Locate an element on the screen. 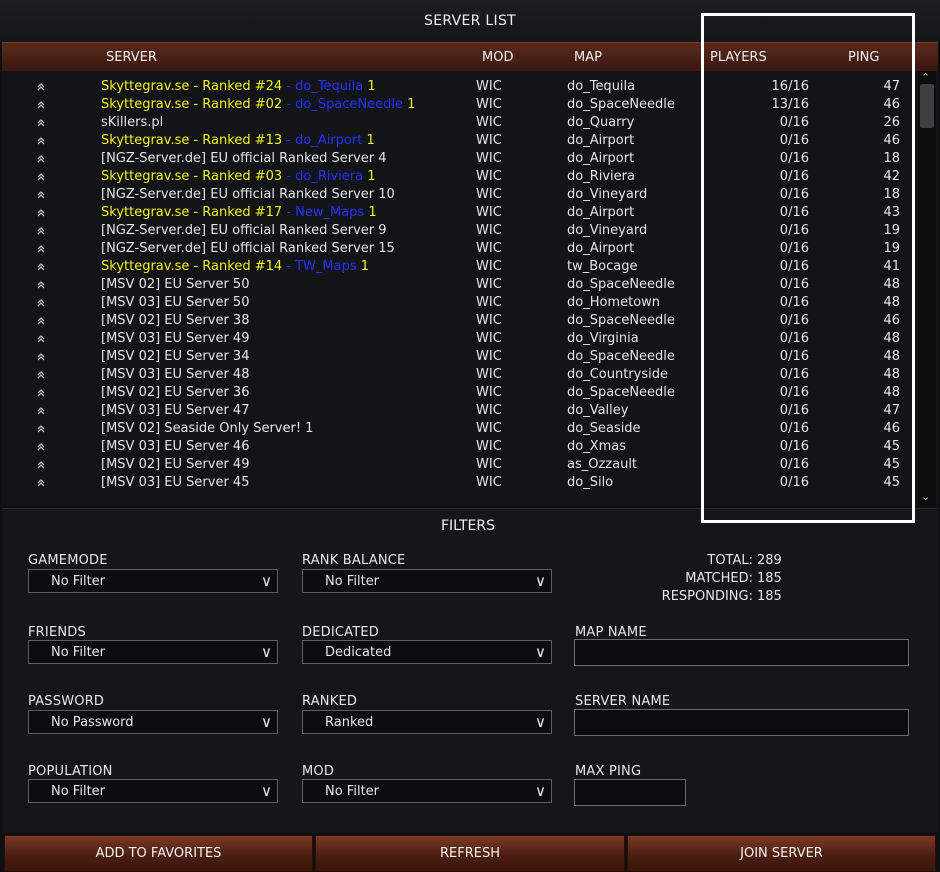 The width and height of the screenshot is (940, 872). refresh-button: REFRESH is located at coordinates (470, 853).